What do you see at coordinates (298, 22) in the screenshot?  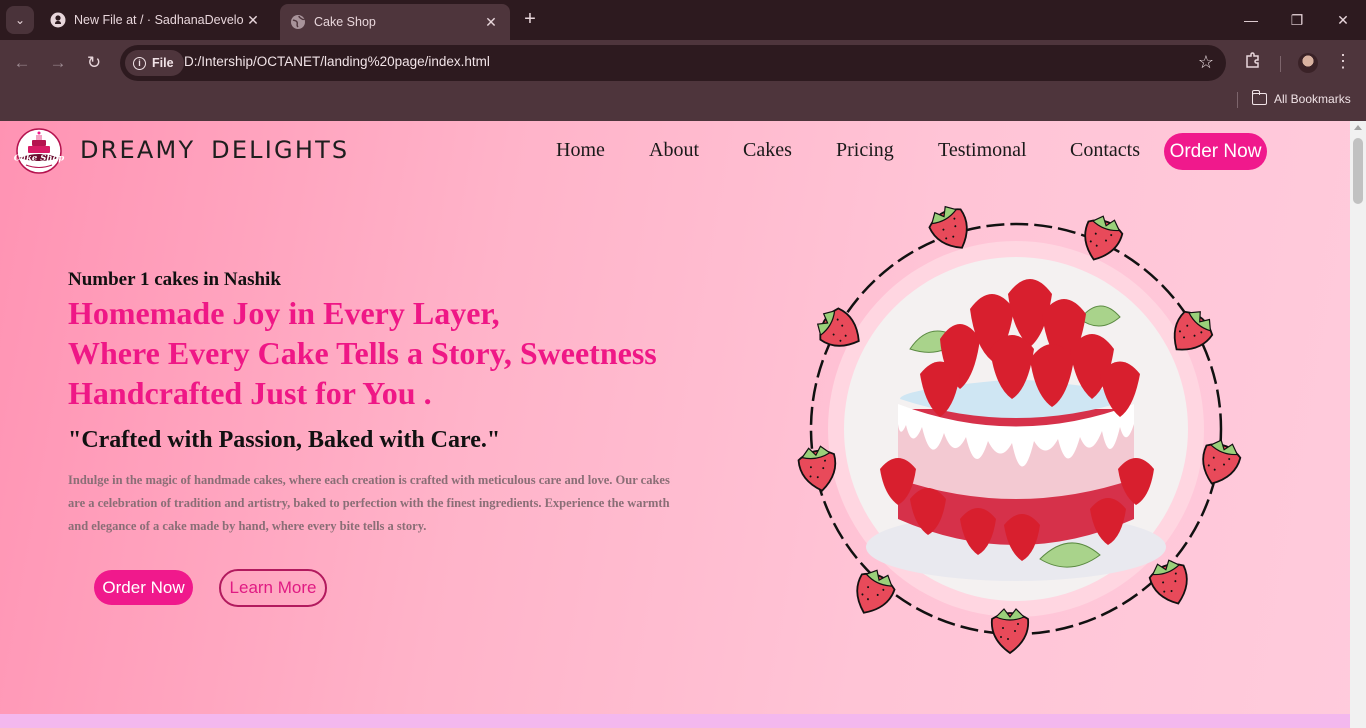 I see `globe-icon` at bounding box center [298, 22].